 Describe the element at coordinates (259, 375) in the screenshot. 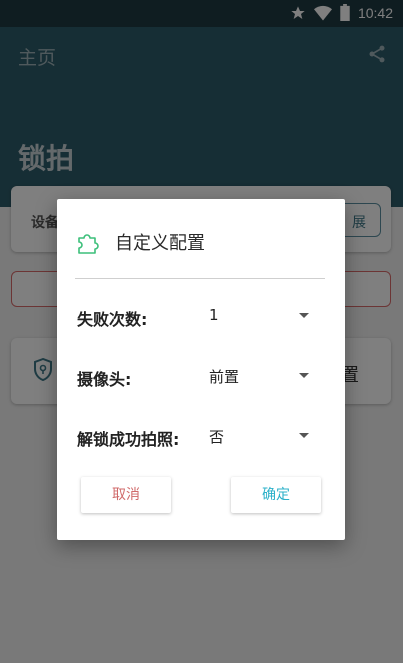

I see `camera-select: 前置` at that location.